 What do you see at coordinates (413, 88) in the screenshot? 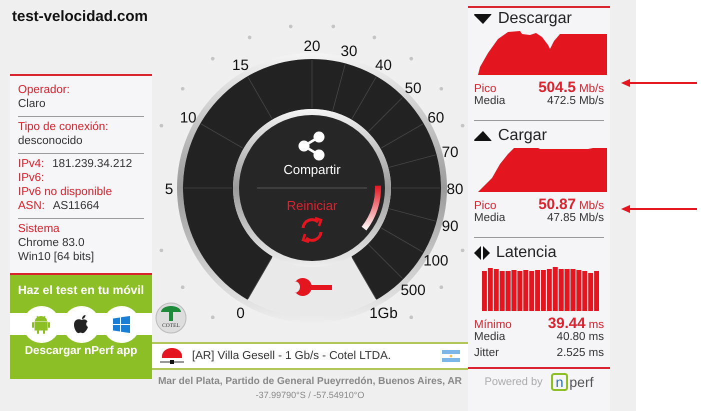
I see `scale-label: 50` at bounding box center [413, 88].